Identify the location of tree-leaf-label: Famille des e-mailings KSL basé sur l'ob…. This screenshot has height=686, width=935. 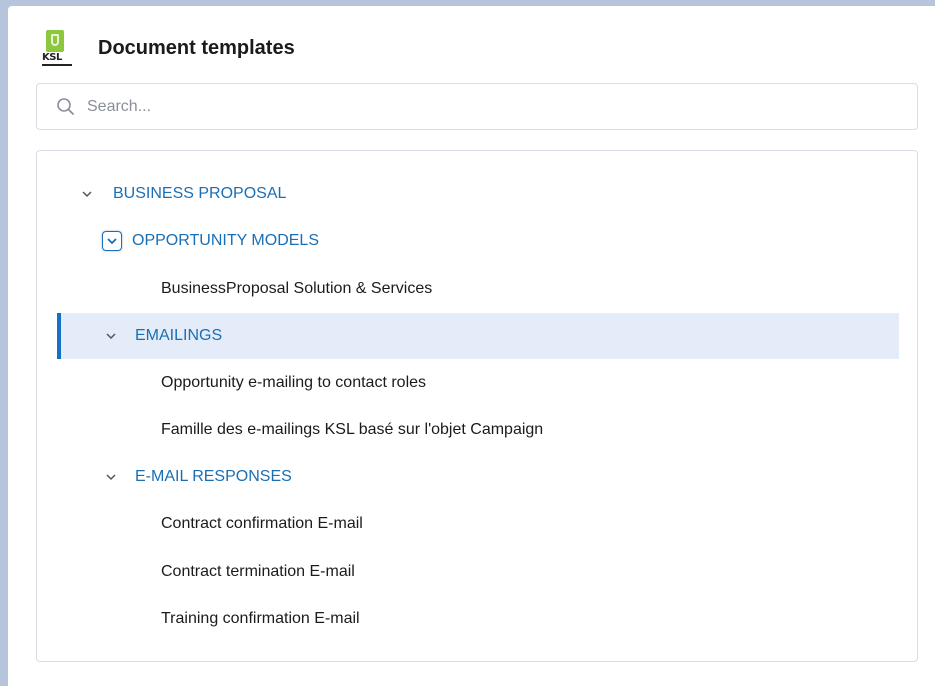
(352, 430).